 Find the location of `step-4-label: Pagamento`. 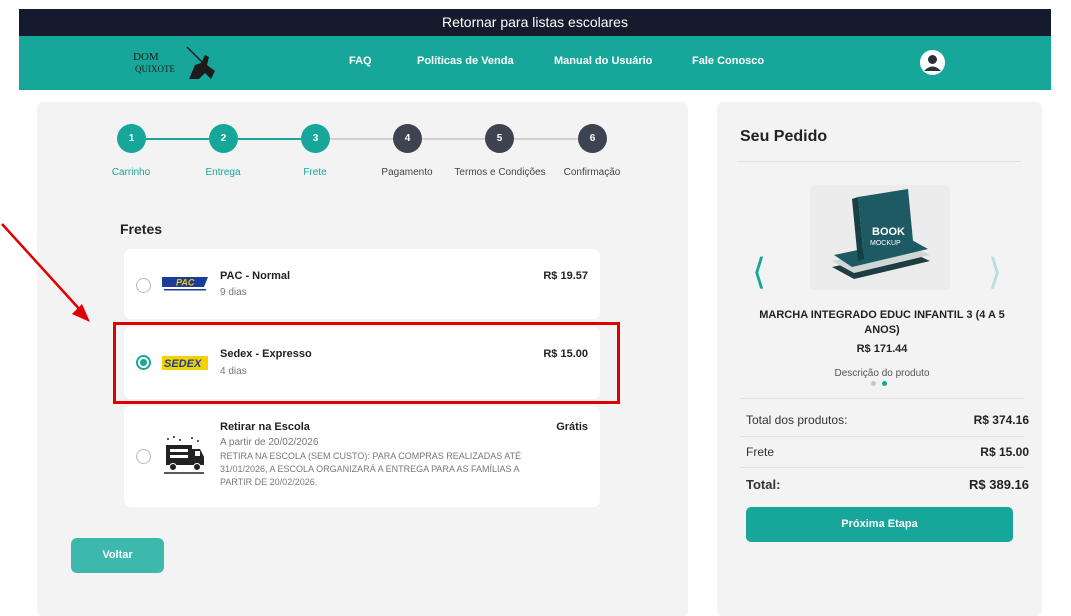

step-4-label: Pagamento is located at coordinates (407, 172).